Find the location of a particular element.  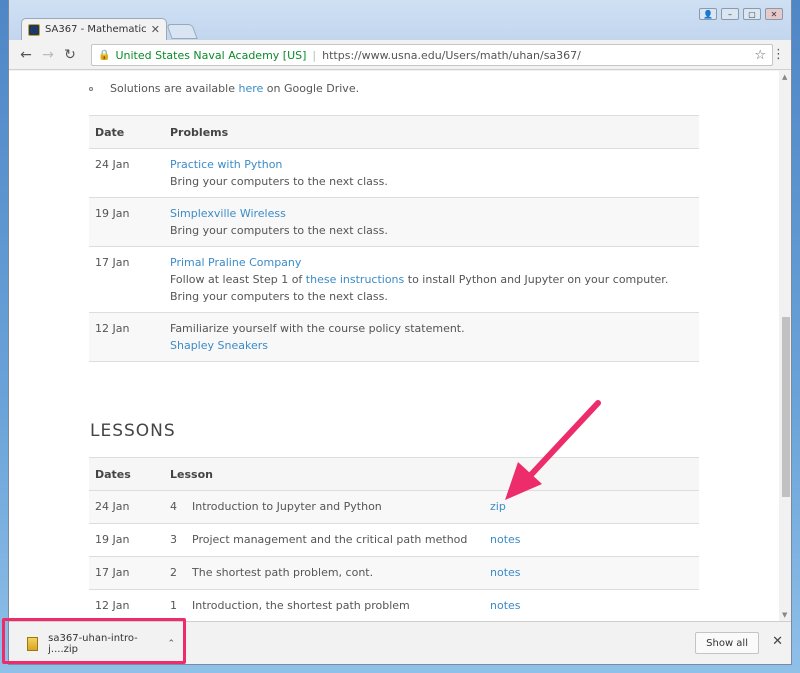

problem-link: Primal Praline Company is located at coordinates (235, 262).